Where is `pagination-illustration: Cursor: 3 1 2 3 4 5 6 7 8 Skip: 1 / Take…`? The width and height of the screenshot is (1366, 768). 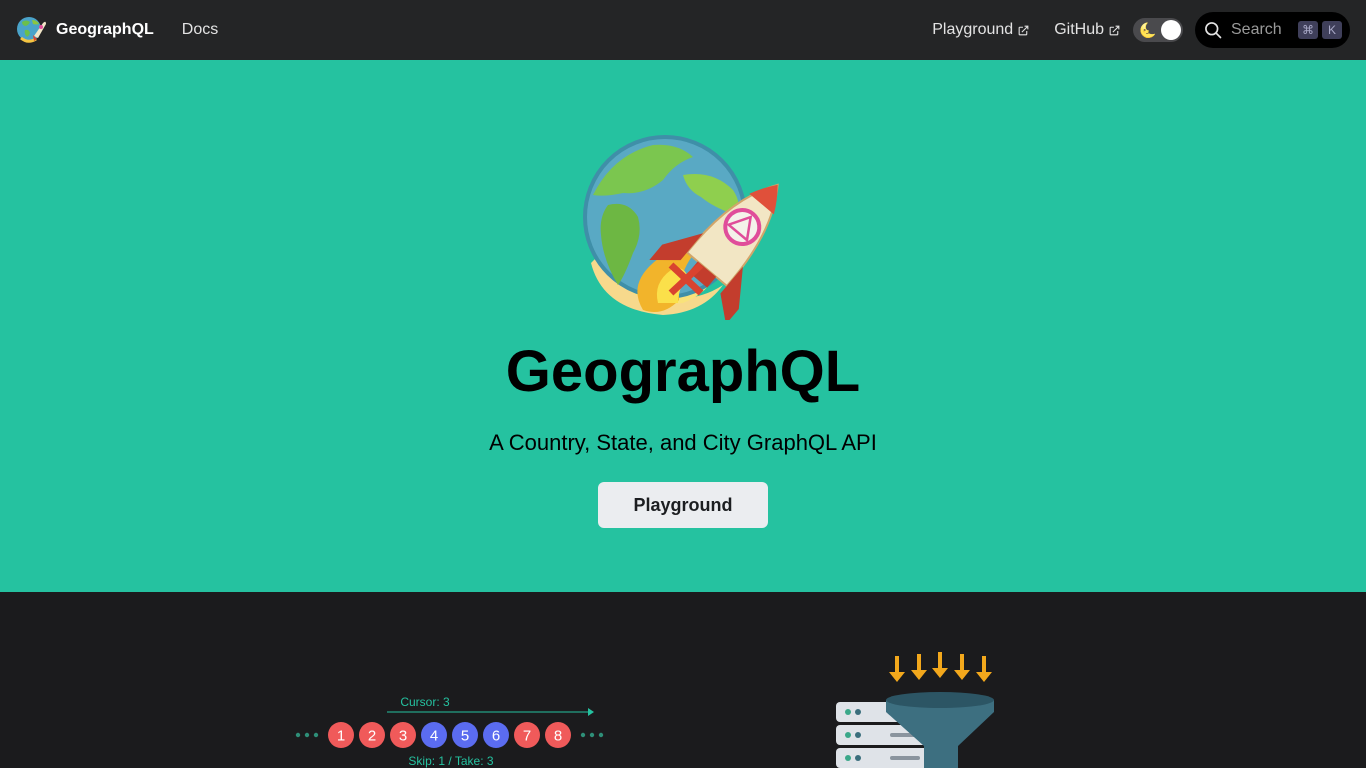
pagination-illustration: Cursor: 3 1 2 3 4 5 6 7 8 Skip: 1 / Take… is located at coordinates (449, 731).